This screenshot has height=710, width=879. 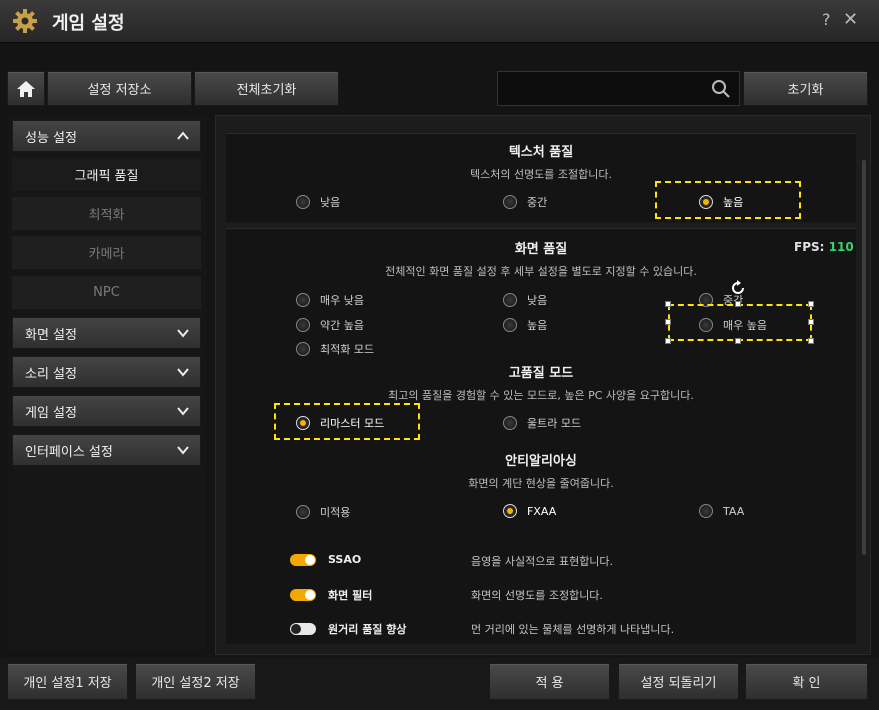 I want to click on search-input, so click(x=606, y=89).